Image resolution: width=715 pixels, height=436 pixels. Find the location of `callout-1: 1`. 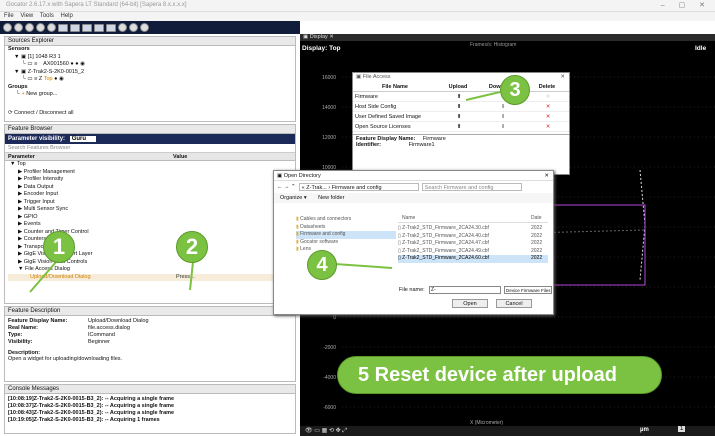

callout-1: 1 is located at coordinates (59, 247).